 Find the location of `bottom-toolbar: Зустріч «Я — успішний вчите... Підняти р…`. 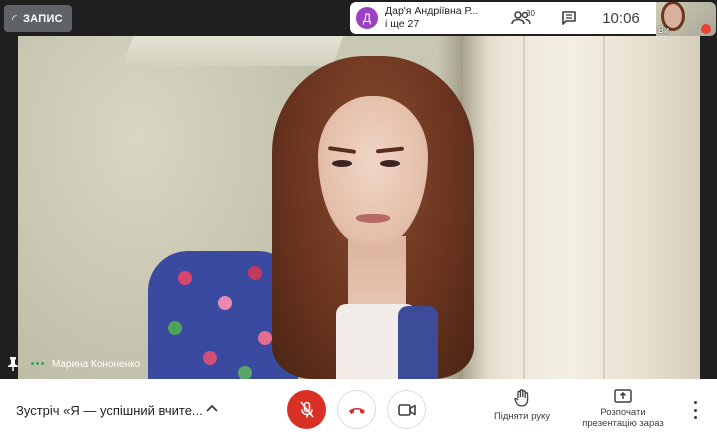

bottom-toolbar: Зустріч «Я — успішний вчите... Підняти р… is located at coordinates (358, 408).